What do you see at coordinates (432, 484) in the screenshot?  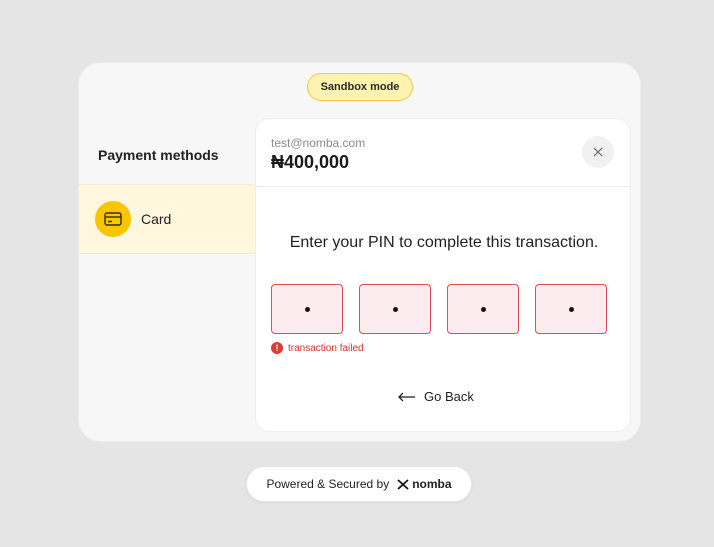 I see `brand-name: nomba` at bounding box center [432, 484].